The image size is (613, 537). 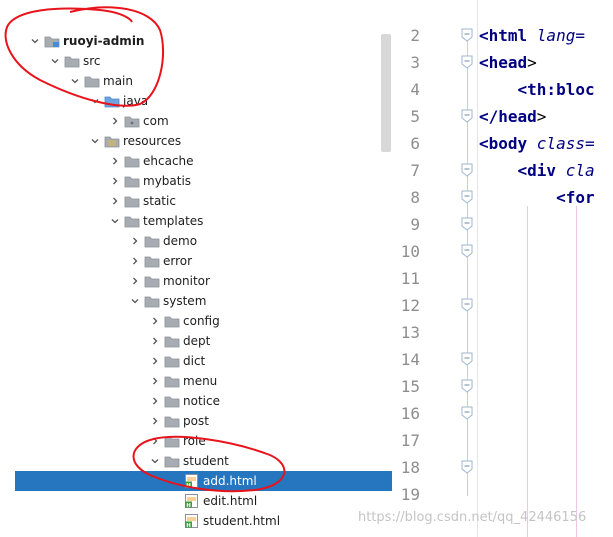 What do you see at coordinates (410, 413) in the screenshot?
I see `line-number: 16` at bounding box center [410, 413].